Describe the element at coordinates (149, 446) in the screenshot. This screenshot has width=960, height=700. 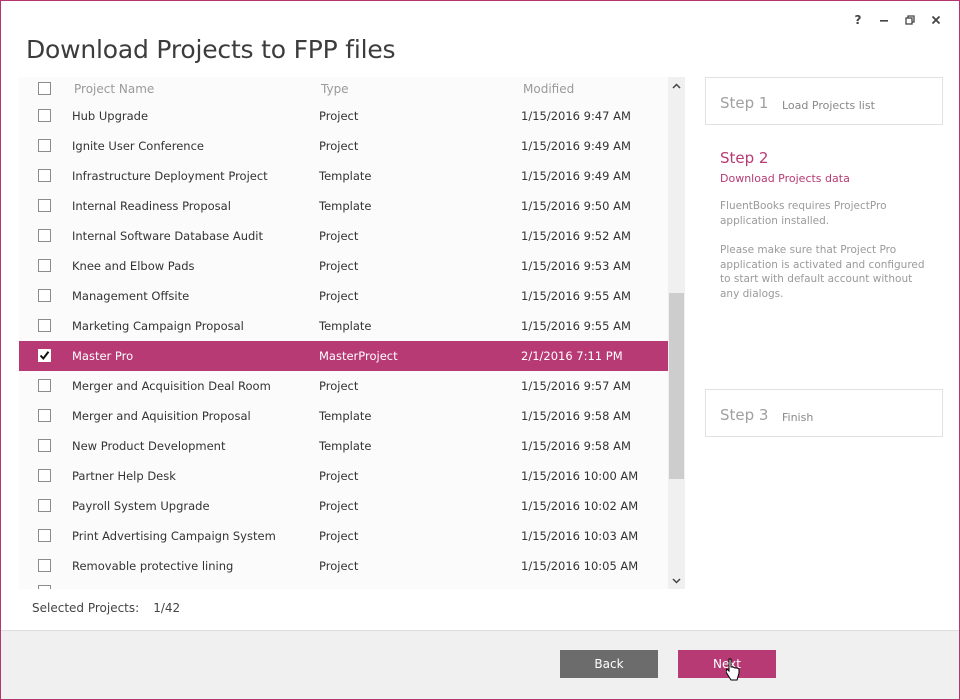
I see `row-project-name: New Product Development` at that location.